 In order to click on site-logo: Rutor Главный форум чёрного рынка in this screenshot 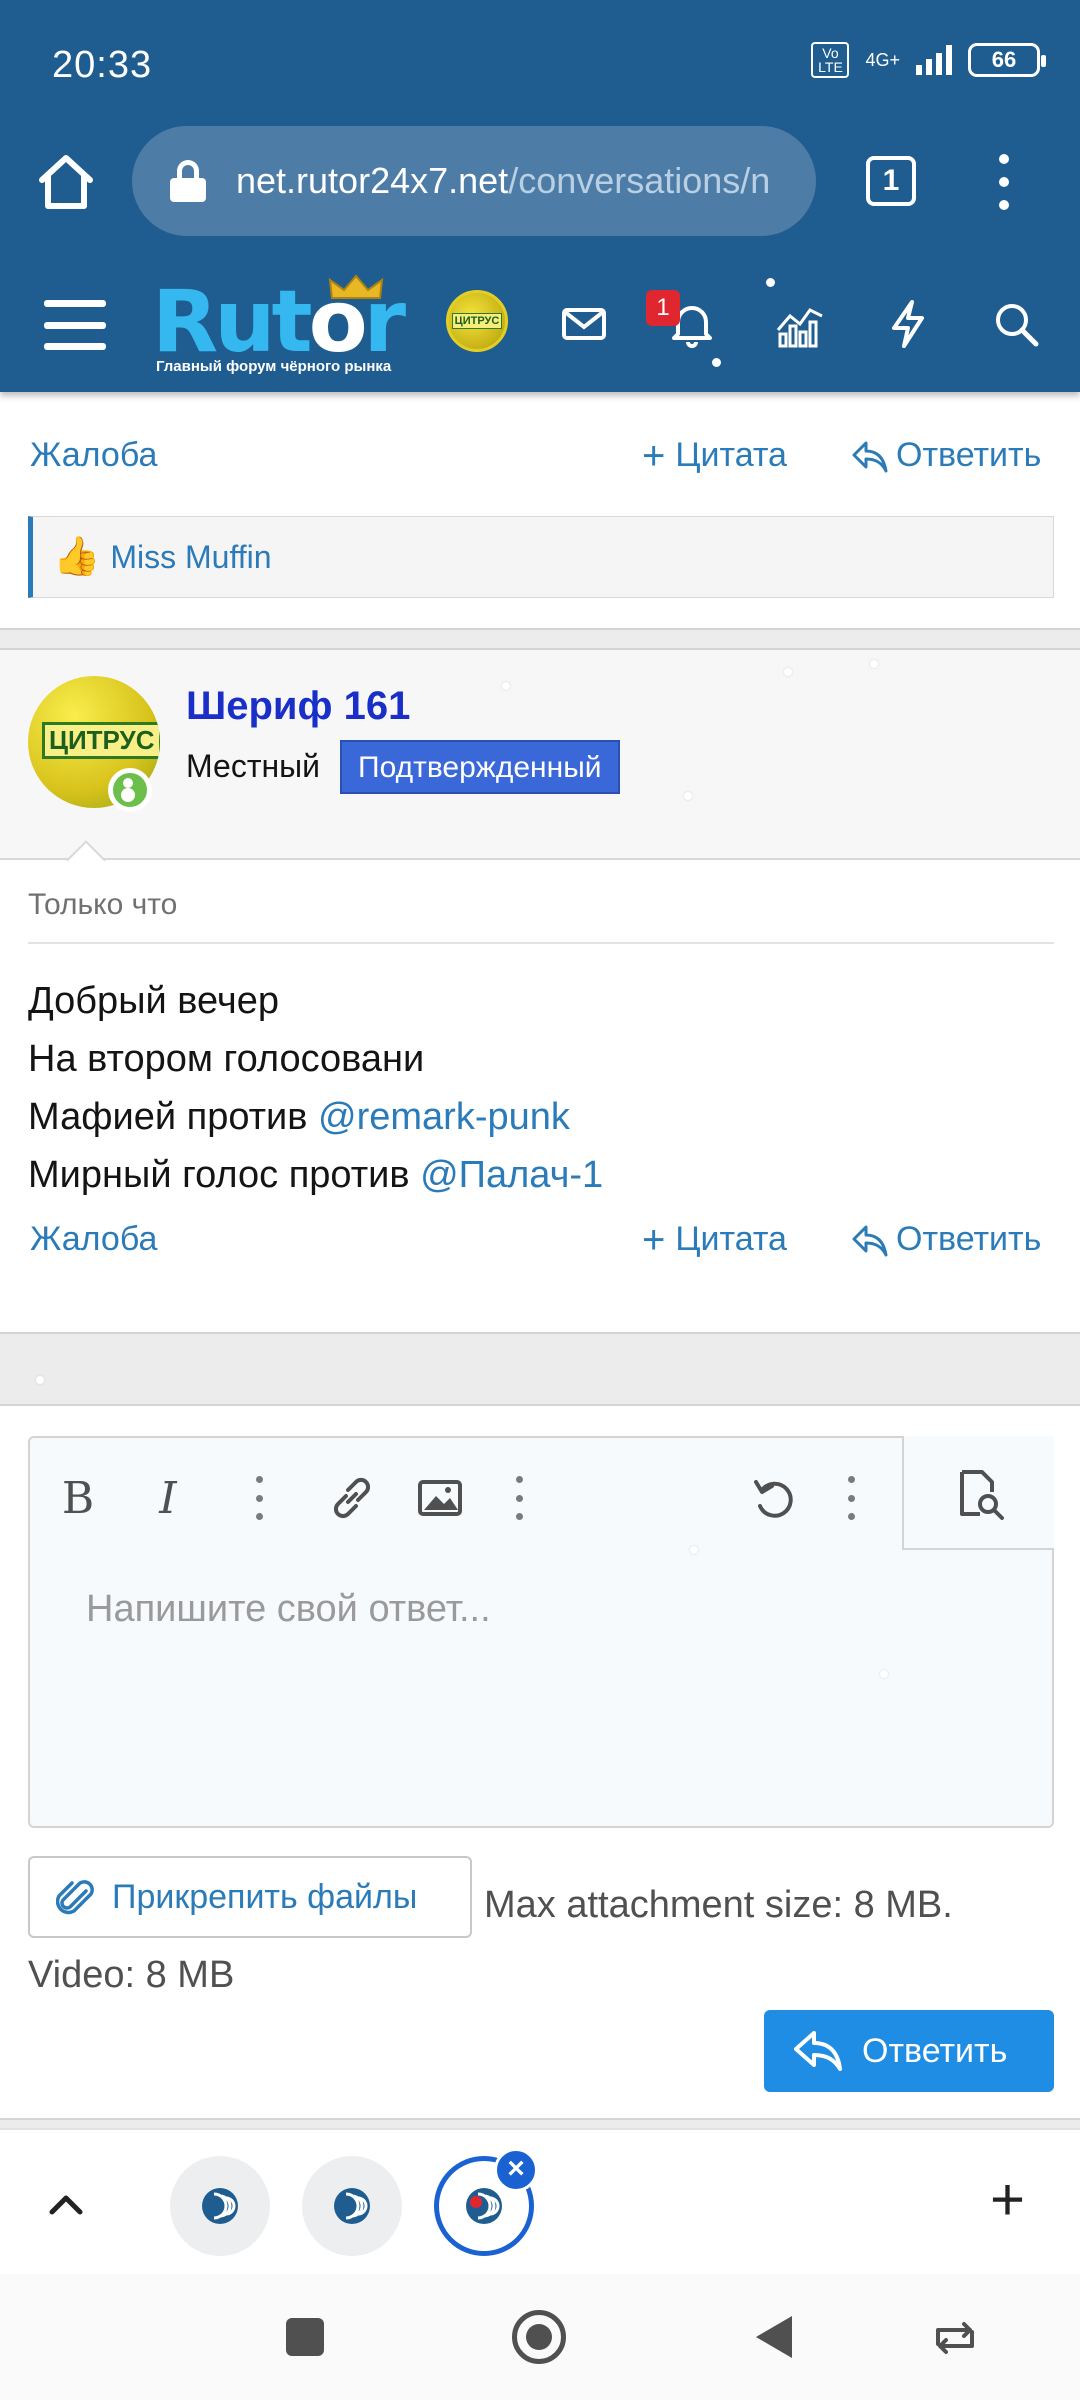, I will do `click(292, 326)`.